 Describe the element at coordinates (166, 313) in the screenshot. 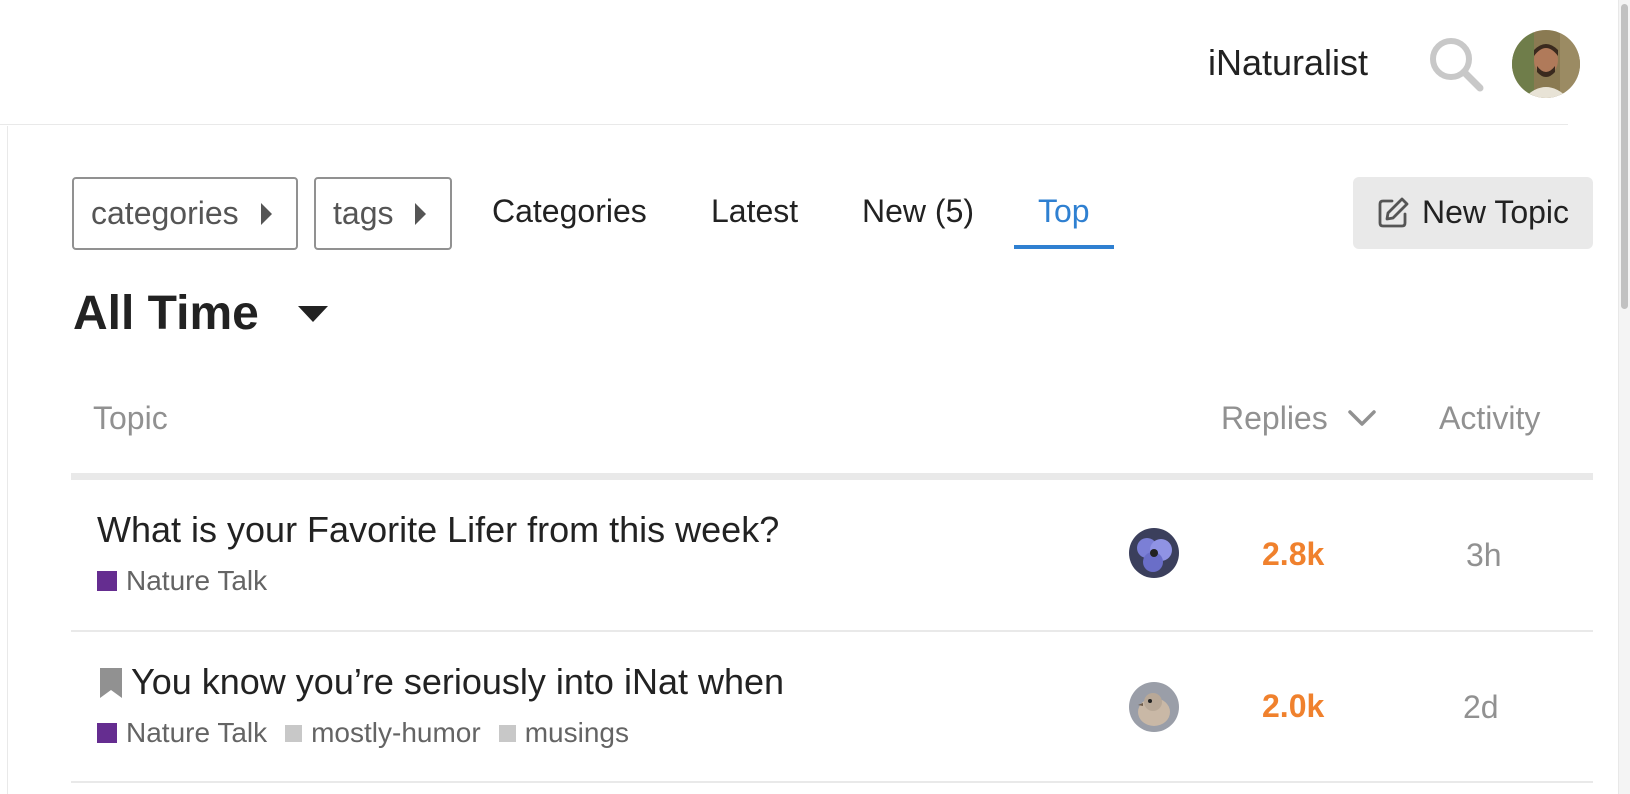

I see `period-title: All Time` at that location.